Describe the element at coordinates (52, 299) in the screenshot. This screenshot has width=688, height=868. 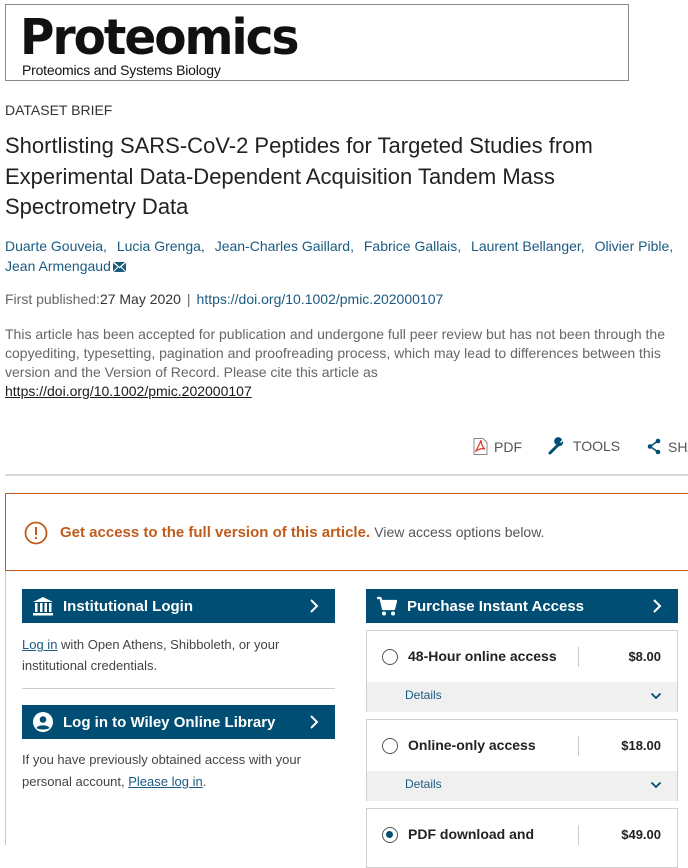
I see `first-published-label: First published:` at that location.